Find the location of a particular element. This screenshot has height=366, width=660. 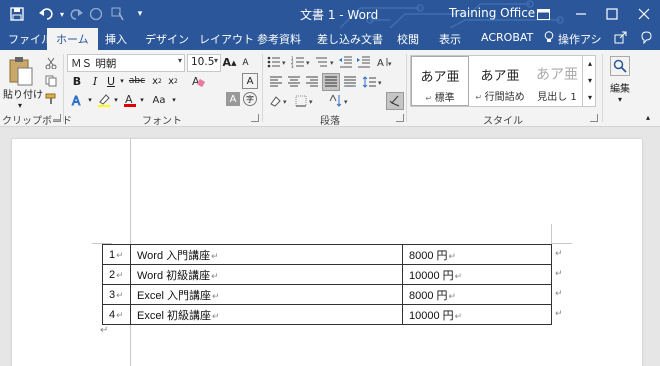

touch-mode-icon is located at coordinates (118, 14).